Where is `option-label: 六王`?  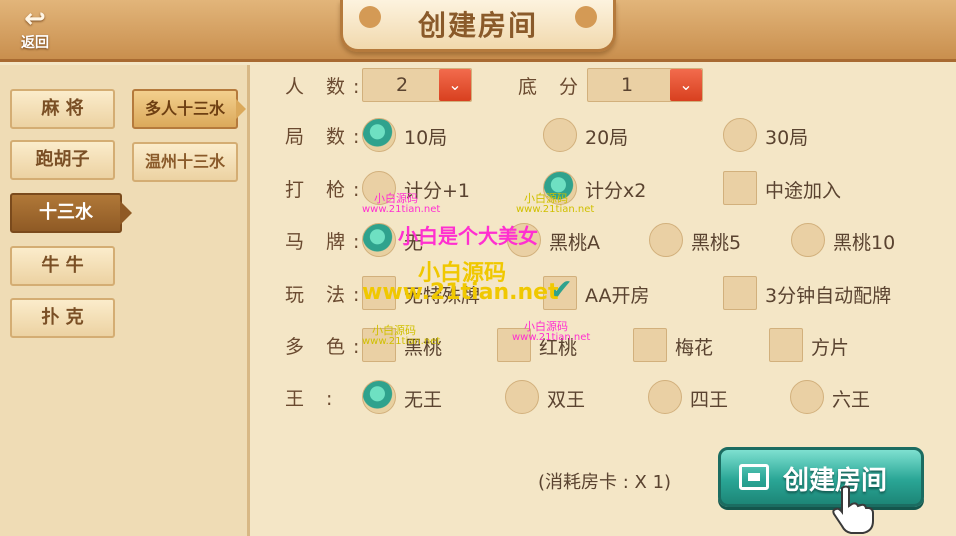
option-label: 六王 is located at coordinates (851, 400).